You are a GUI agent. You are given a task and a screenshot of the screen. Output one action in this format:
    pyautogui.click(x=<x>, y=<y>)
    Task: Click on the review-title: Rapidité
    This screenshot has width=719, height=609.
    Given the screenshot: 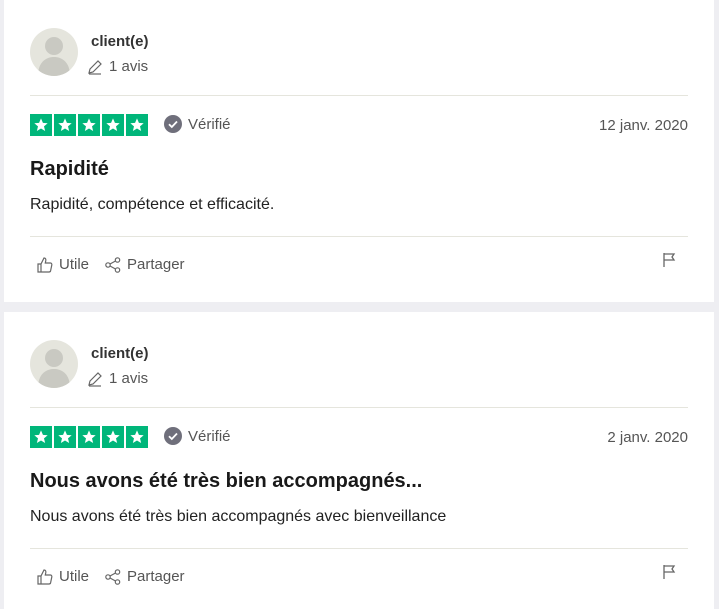 What is the action you would take?
    pyautogui.click(x=69, y=169)
    